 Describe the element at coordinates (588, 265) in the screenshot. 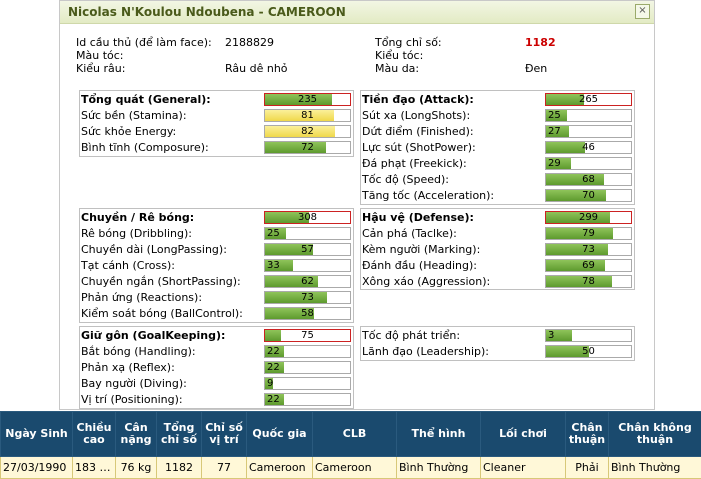

I see `stat-value: 69` at that location.